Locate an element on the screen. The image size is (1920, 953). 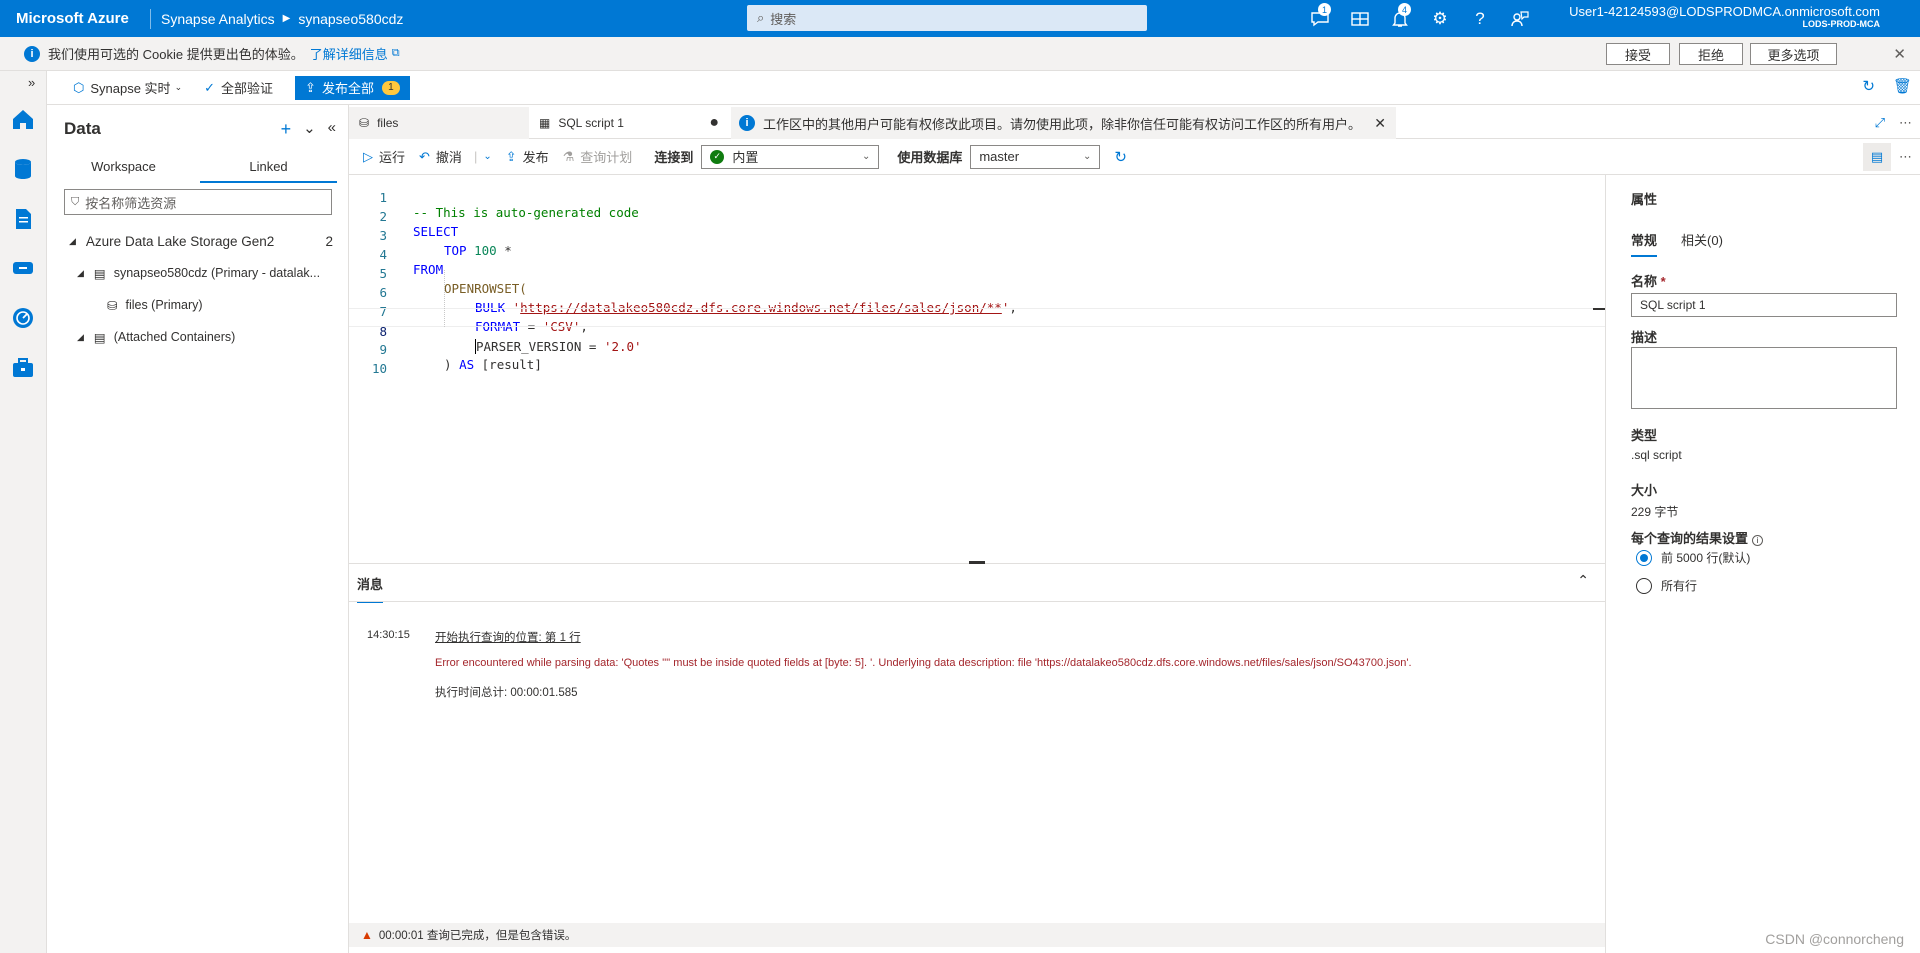
tab-workspace: Workspace is located at coordinates (123, 168).